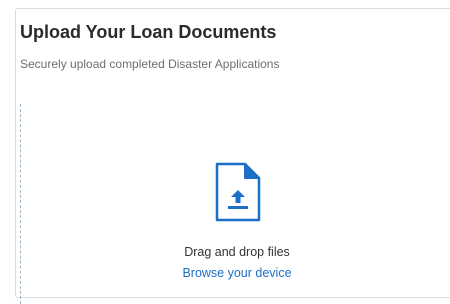 The width and height of the screenshot is (450, 304). What do you see at coordinates (225, 273) in the screenshot?
I see `browse-device-link: Browse your device` at bounding box center [225, 273].